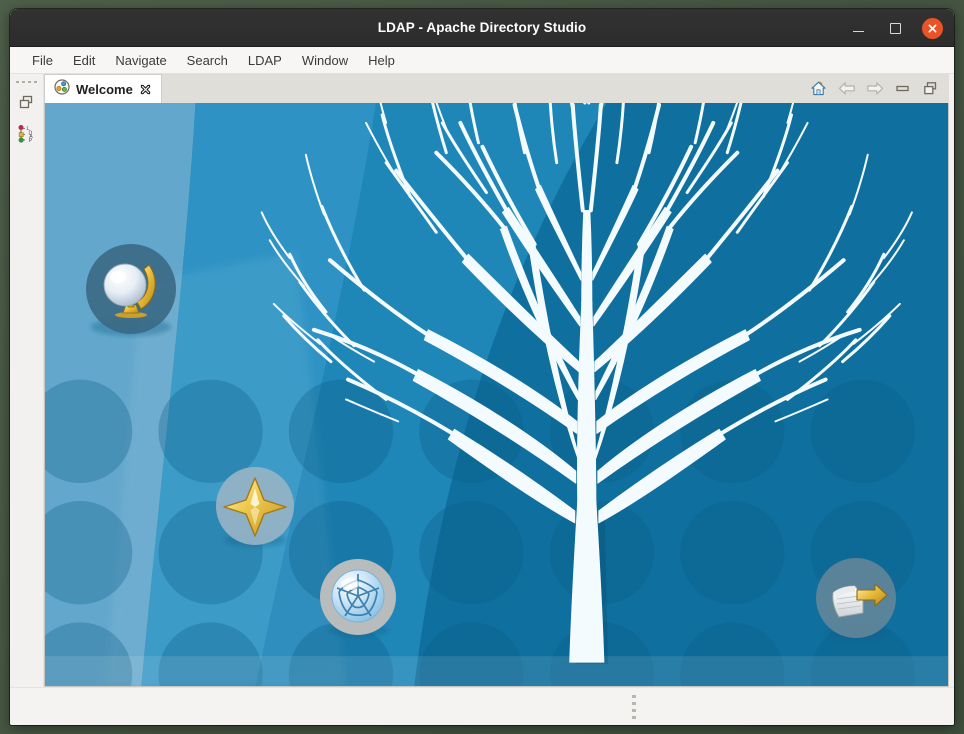 This screenshot has width=964, height=734. I want to click on window-title: LDAP - Apache Directory Studio, so click(482, 27).